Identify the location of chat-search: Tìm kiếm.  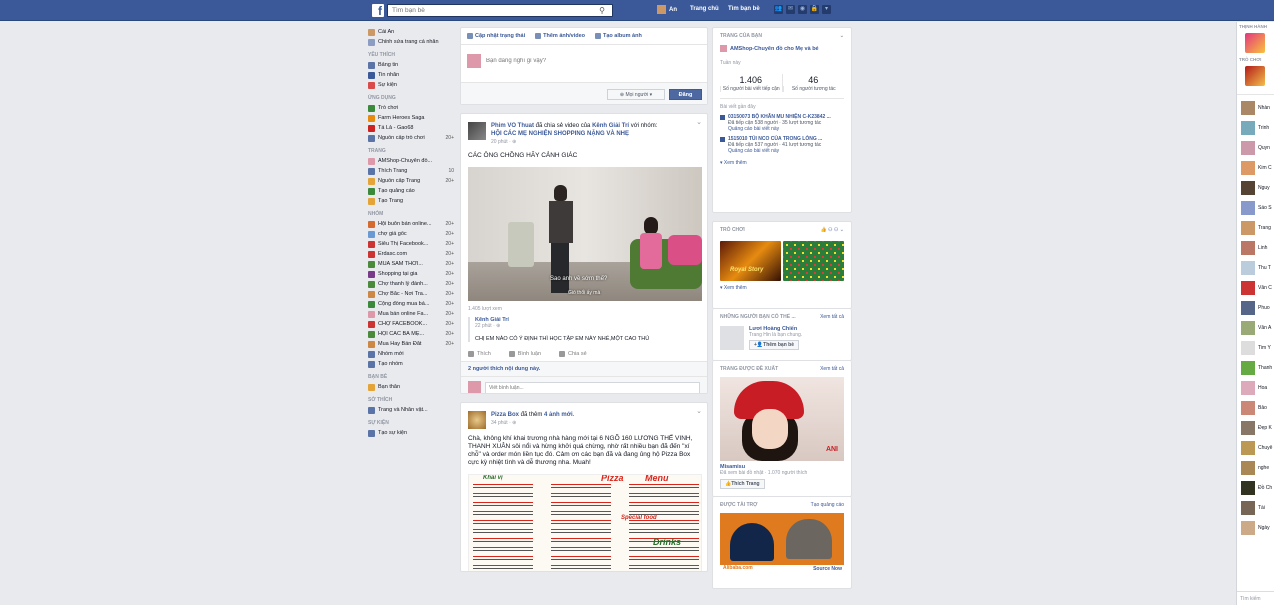
(1255, 598).